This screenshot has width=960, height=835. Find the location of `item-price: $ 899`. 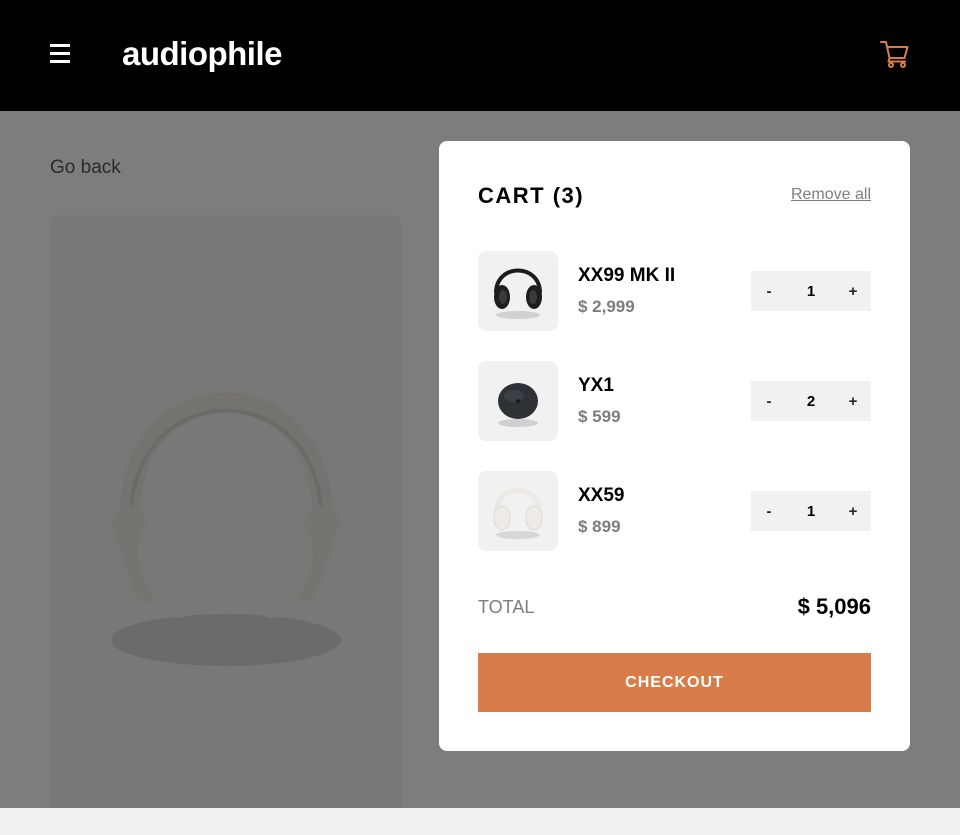

item-price: $ 899 is located at coordinates (599, 526).